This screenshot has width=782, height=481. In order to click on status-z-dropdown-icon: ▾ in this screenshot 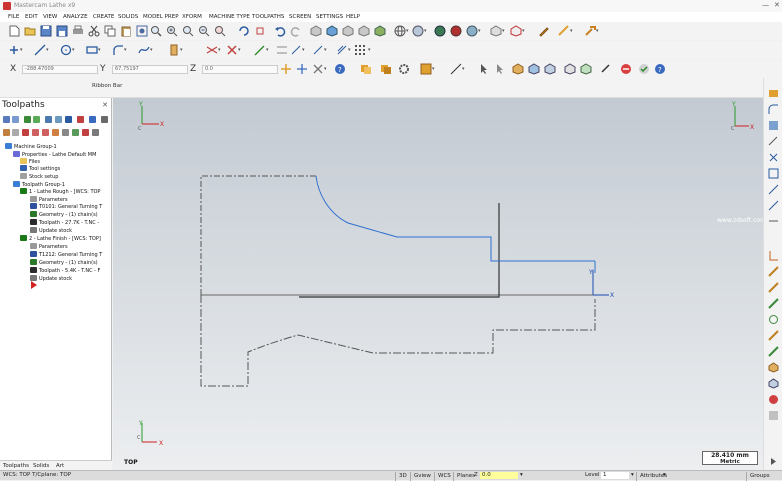, I will do `click(521, 475)`.